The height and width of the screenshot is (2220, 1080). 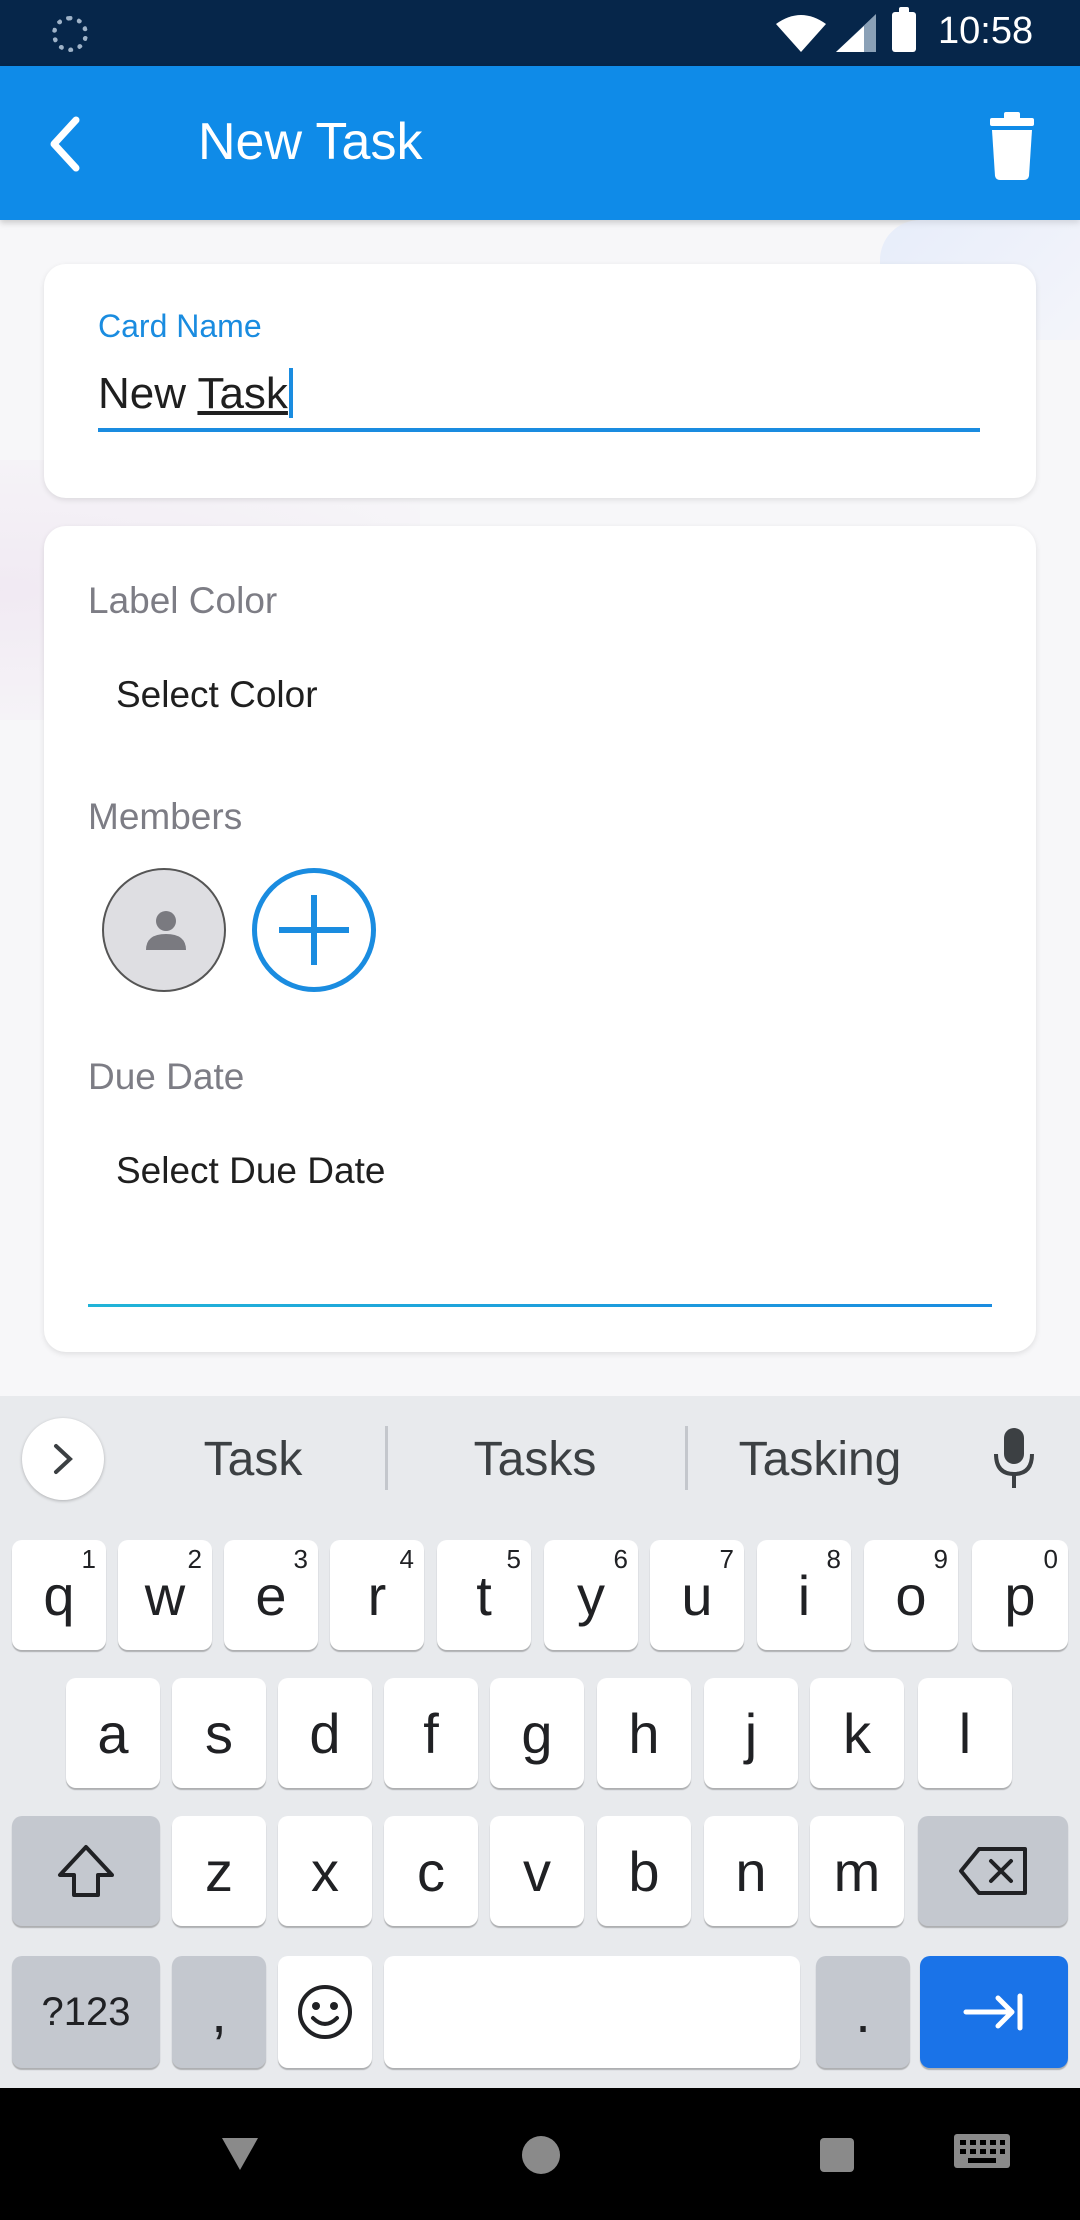 What do you see at coordinates (537, 1871) in the screenshot?
I see `key-v: v` at bounding box center [537, 1871].